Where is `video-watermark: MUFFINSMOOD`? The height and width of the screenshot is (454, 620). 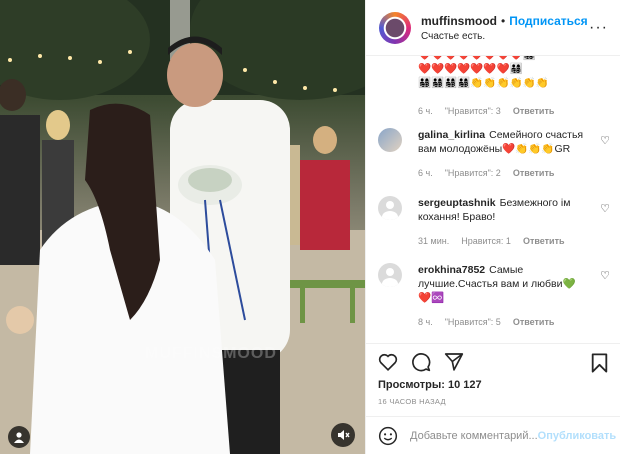 video-watermark: MUFFINSMOOD is located at coordinates (211, 353).